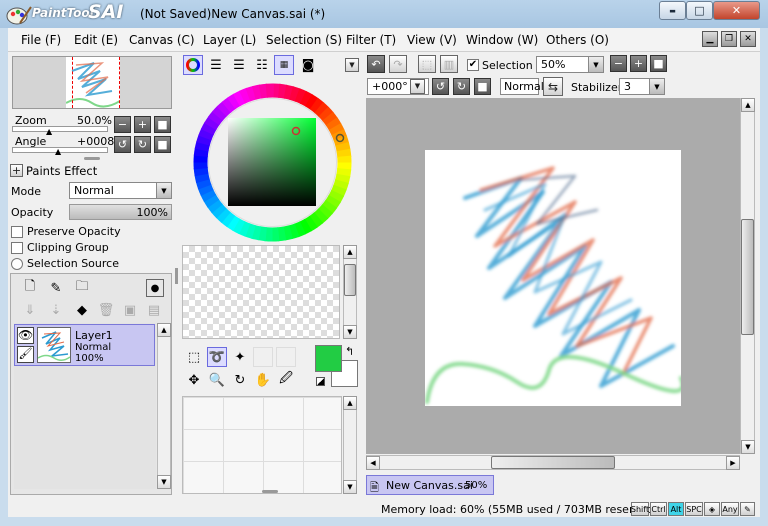 The image size is (768, 526). What do you see at coordinates (284, 65) in the screenshot?
I see `swatches-tab-icon: ▦` at bounding box center [284, 65].